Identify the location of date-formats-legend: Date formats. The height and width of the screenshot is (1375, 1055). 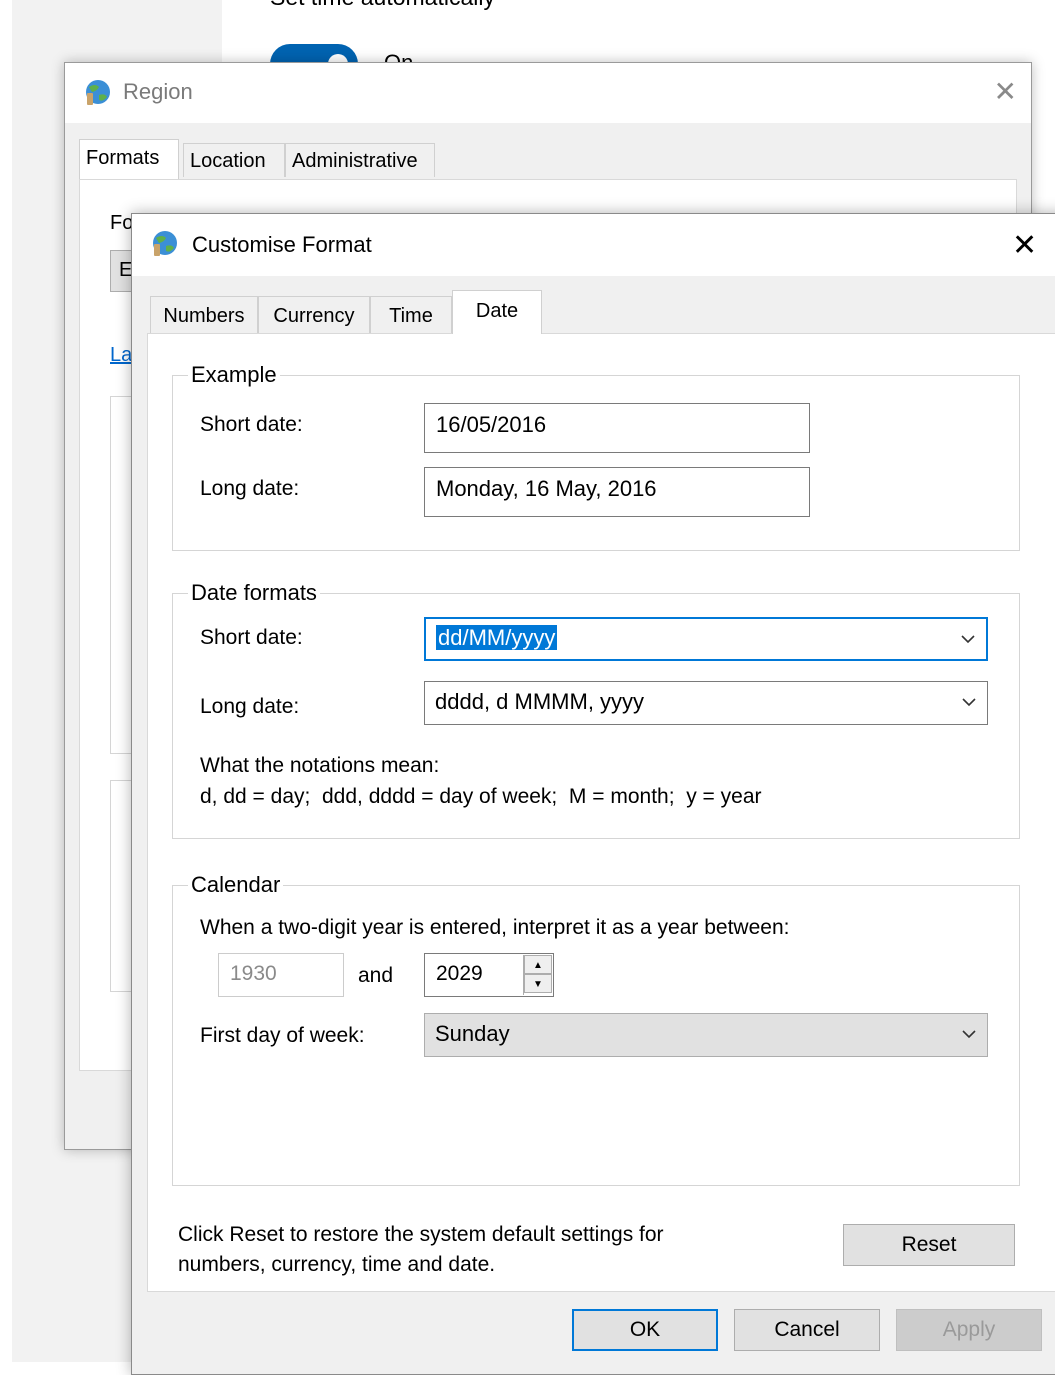
(254, 593).